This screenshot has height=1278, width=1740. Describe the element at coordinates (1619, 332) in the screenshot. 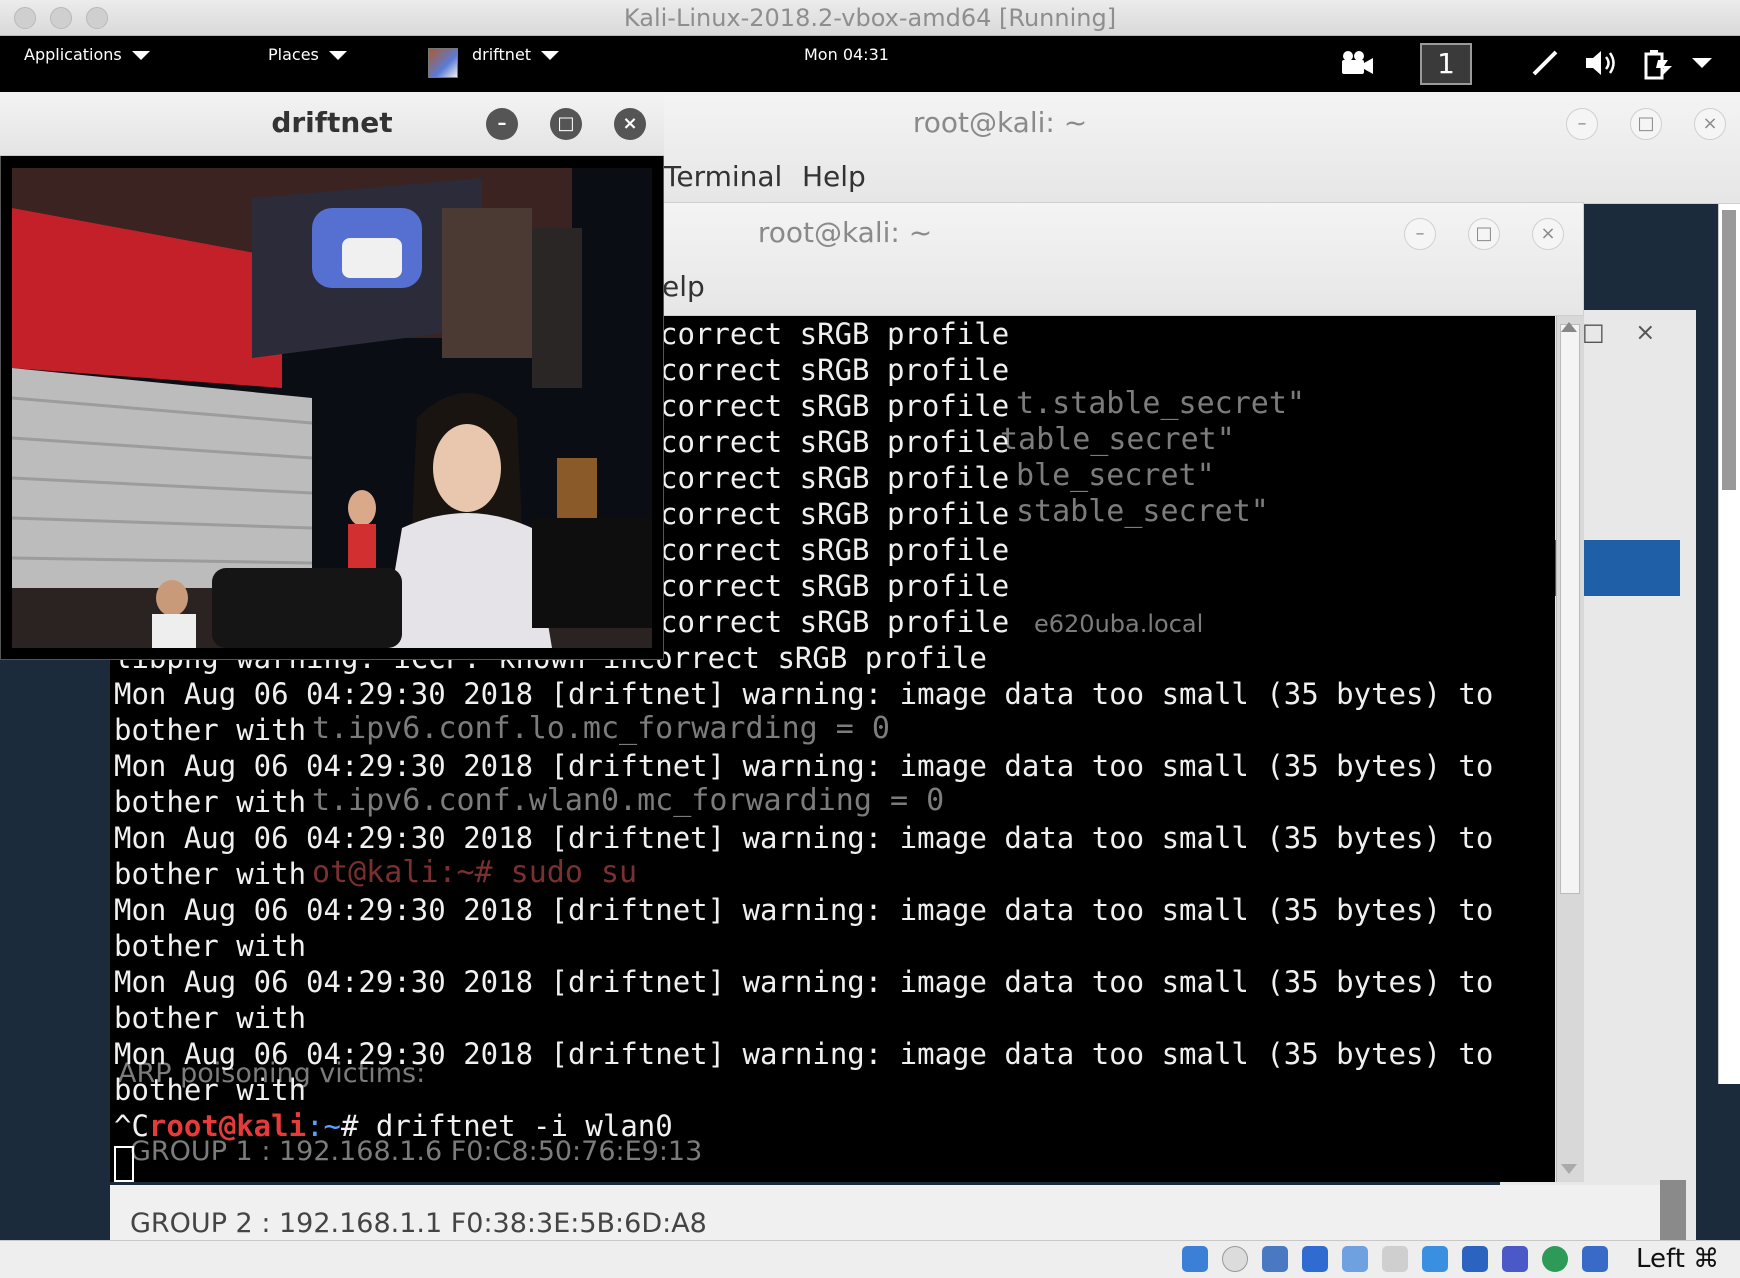

I see `bg-window-controls-faint: □ ×` at that location.